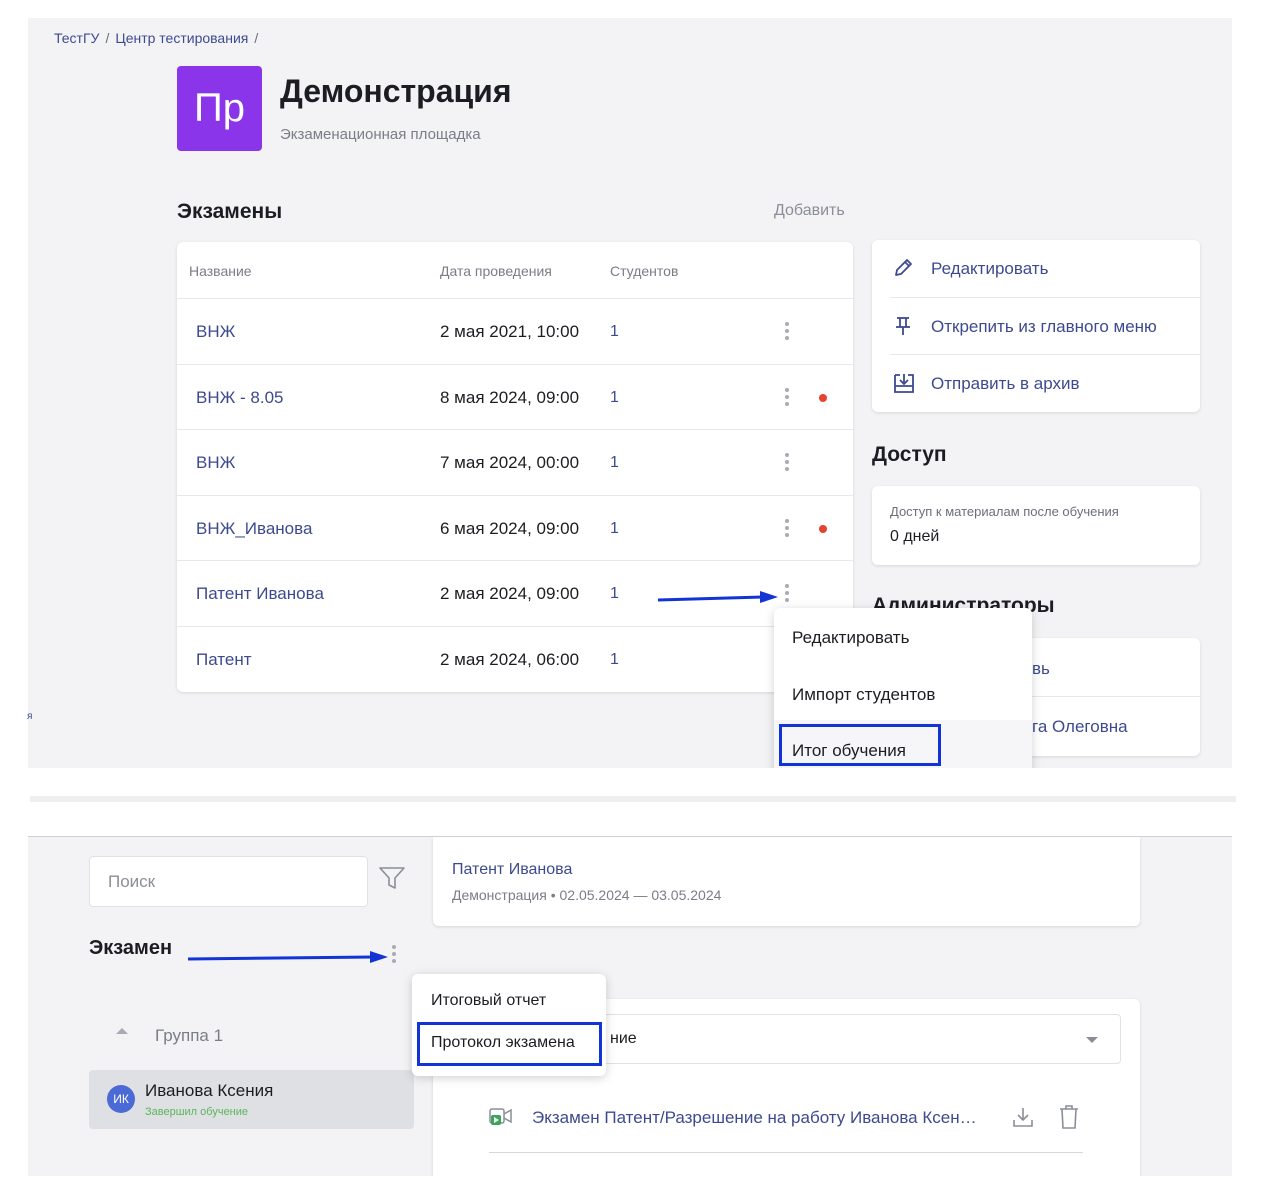 The width and height of the screenshot is (1268, 1204). I want to click on admin-name: га Олеговна, so click(1080, 727).